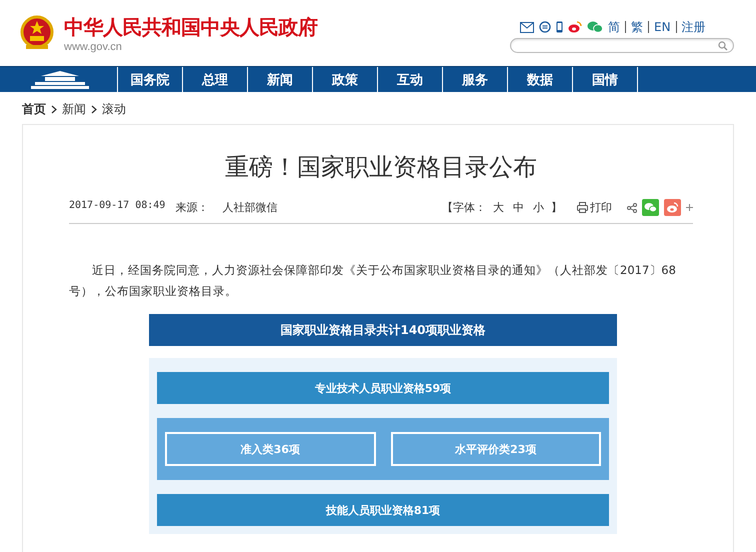 The width and height of the screenshot is (756, 552). Describe the element at coordinates (34, 109) in the screenshot. I see `breadcrumb-link: 首页` at that location.